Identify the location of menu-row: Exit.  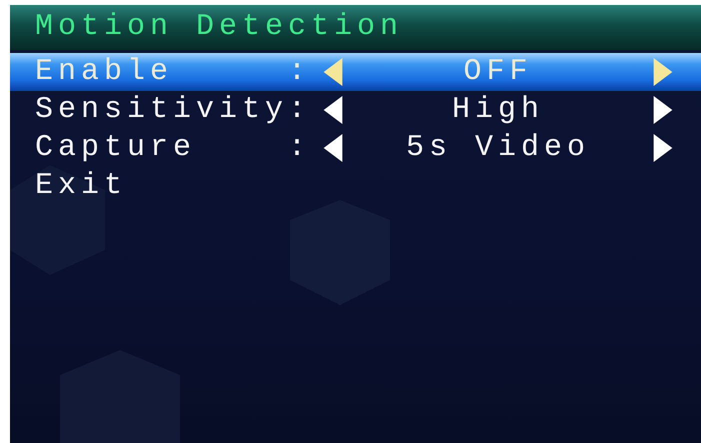
(355, 186).